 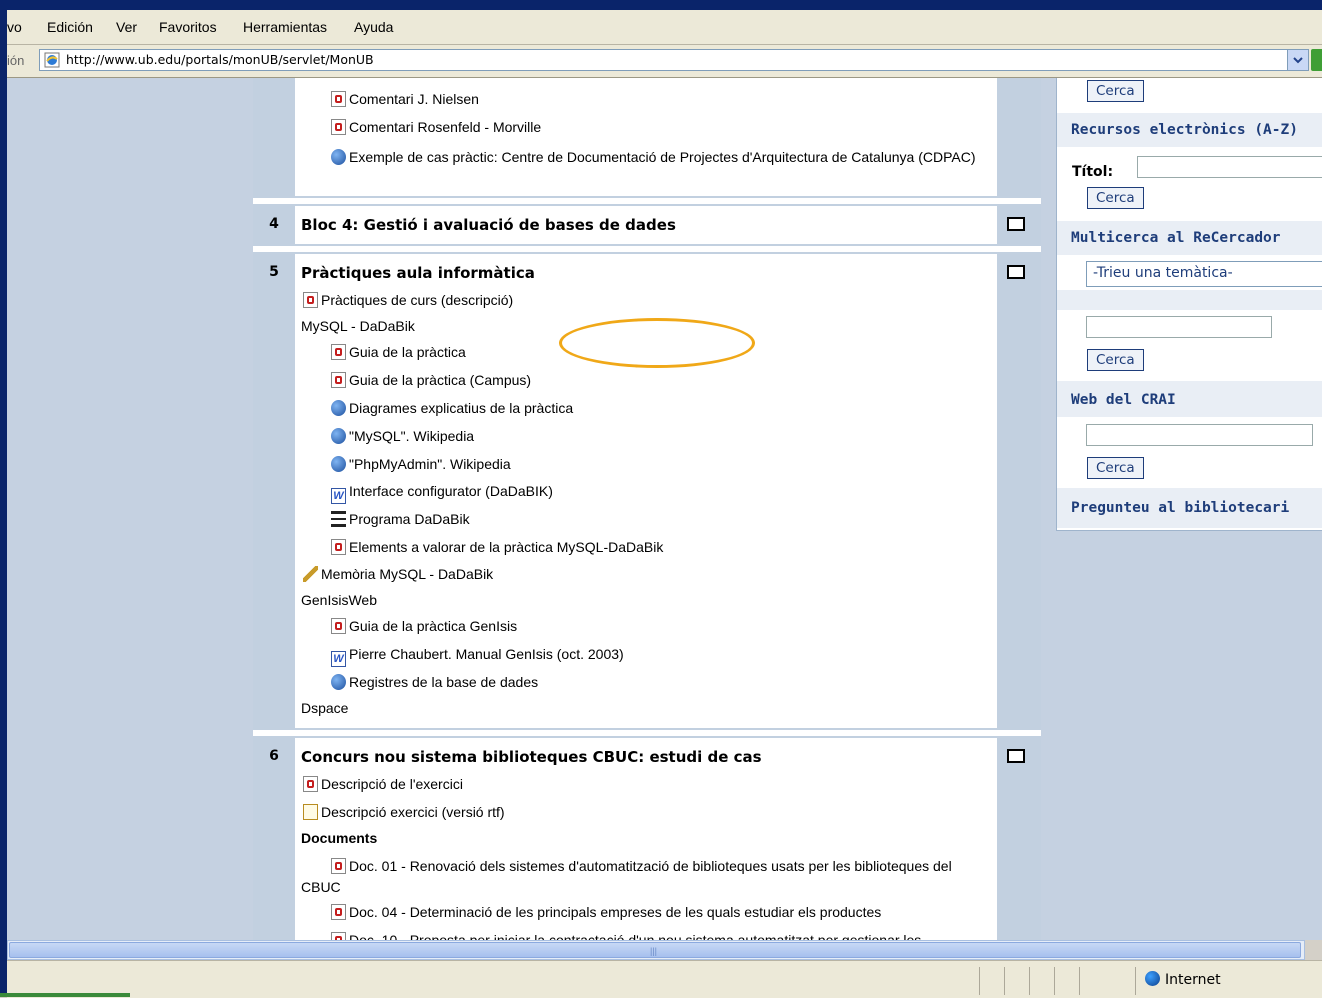 I want to click on title-input, so click(x=1229, y=167).